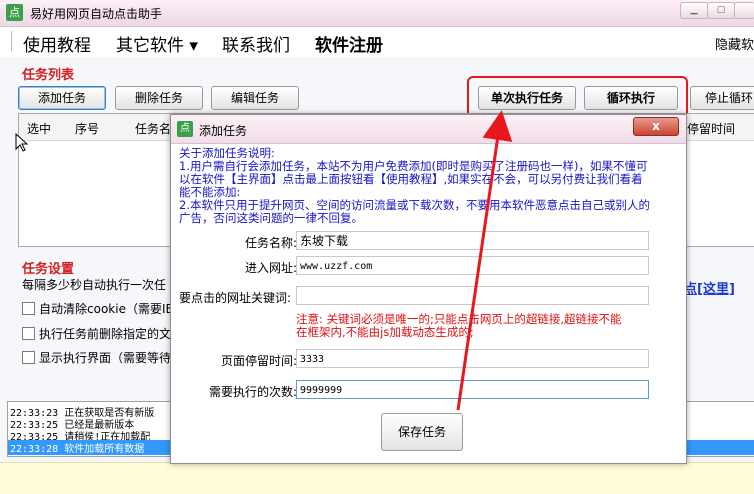 This screenshot has width=754, height=494. Describe the element at coordinates (377, 13) in the screenshot. I see `title-bar: 点 易好用网页自动点击助手 ▁ ▢` at that location.